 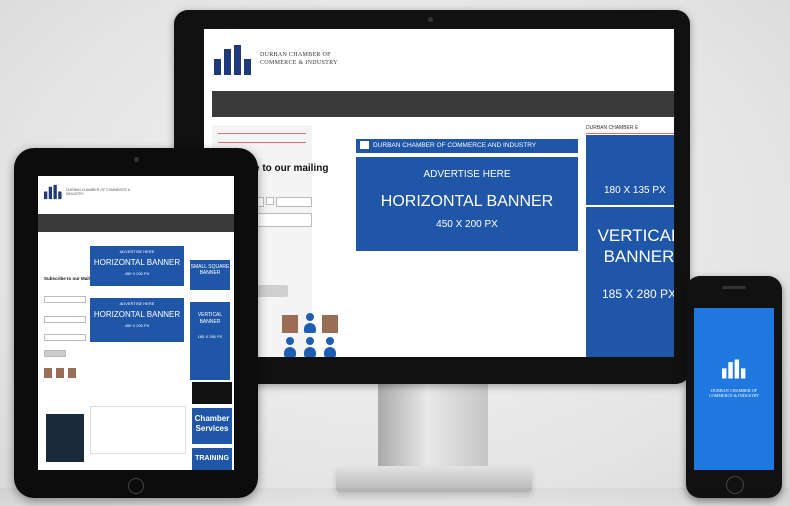 I want to click on chamber-services-line2: Services, so click(x=212, y=428).